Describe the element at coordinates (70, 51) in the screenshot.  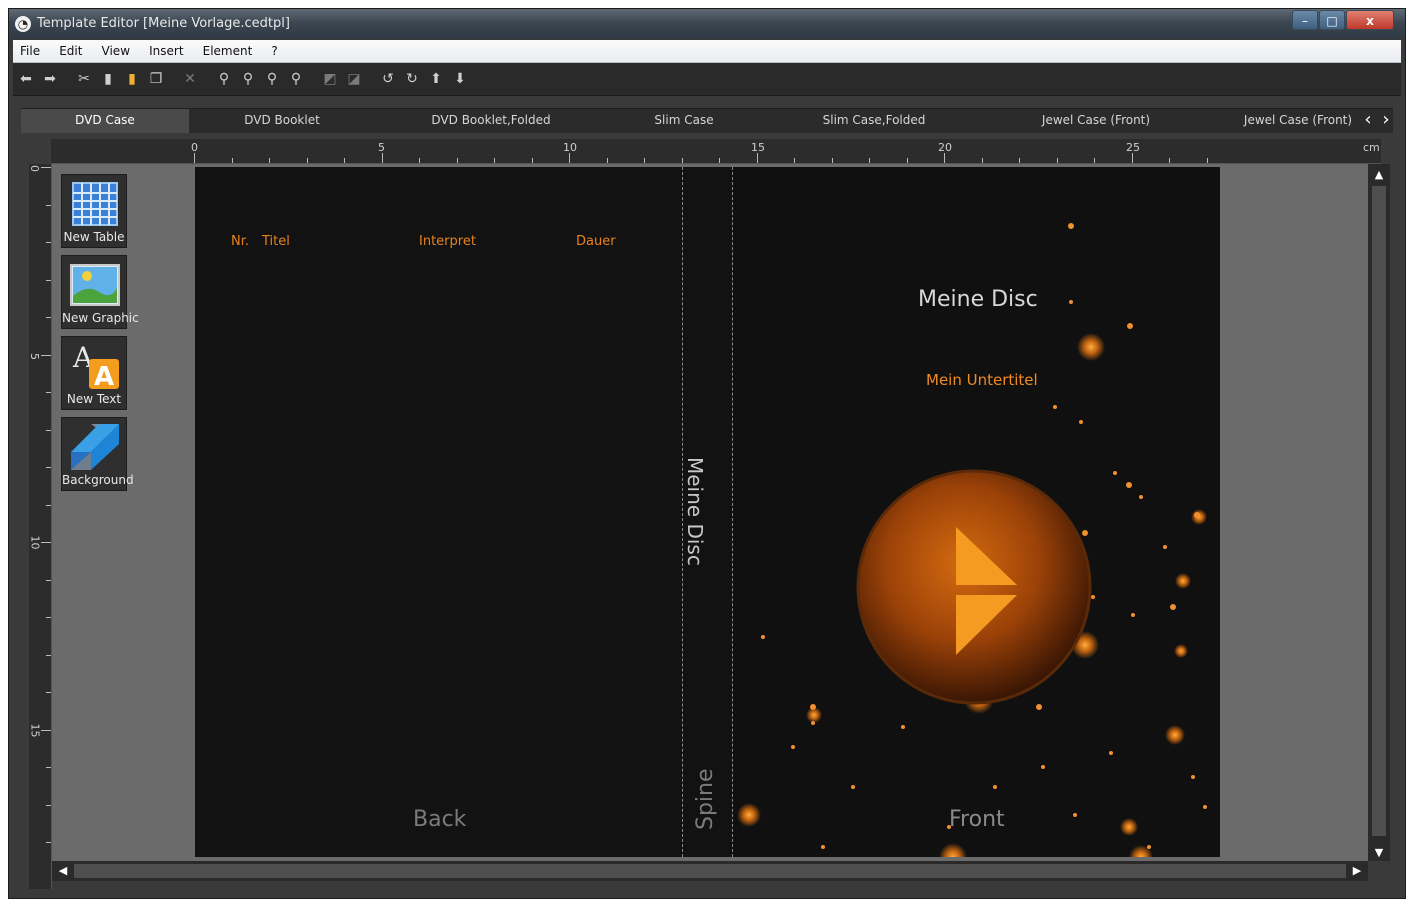
I see `menu-edit: Edit` at that location.